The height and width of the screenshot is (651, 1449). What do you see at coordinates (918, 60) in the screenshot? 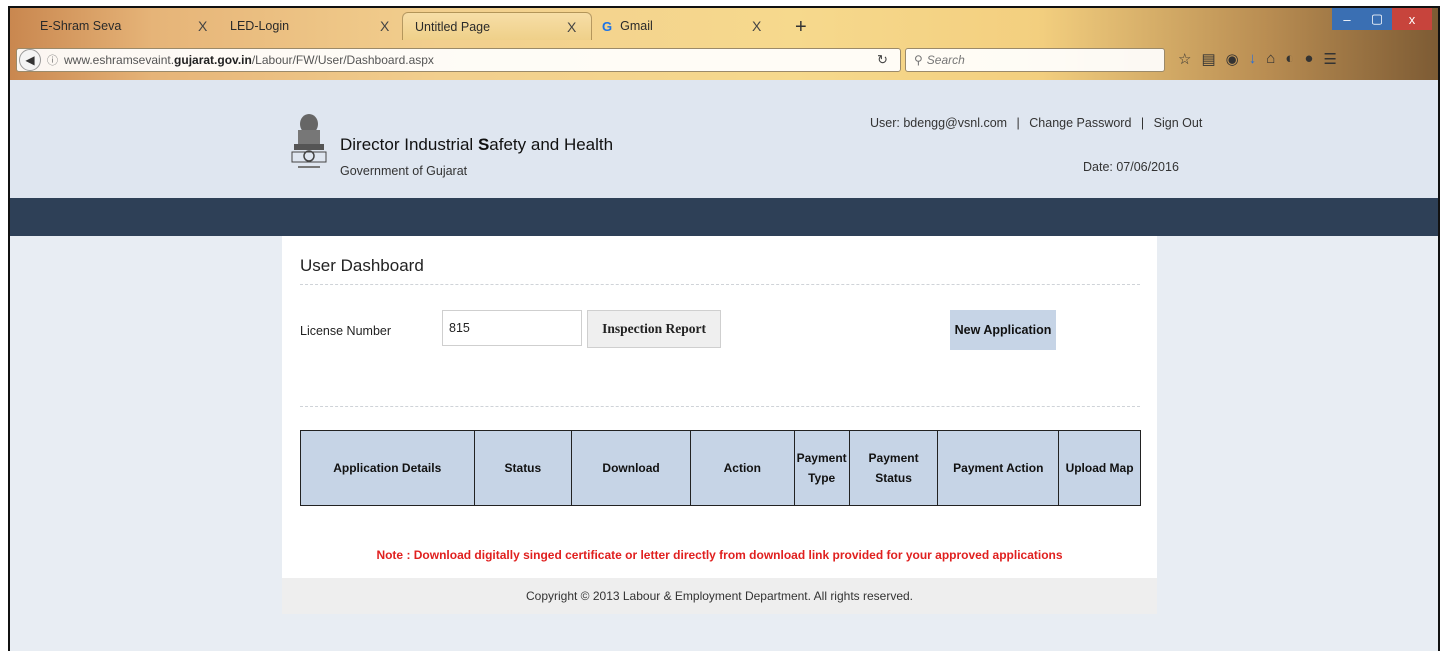
I see `search-icon: ⚲` at bounding box center [918, 60].